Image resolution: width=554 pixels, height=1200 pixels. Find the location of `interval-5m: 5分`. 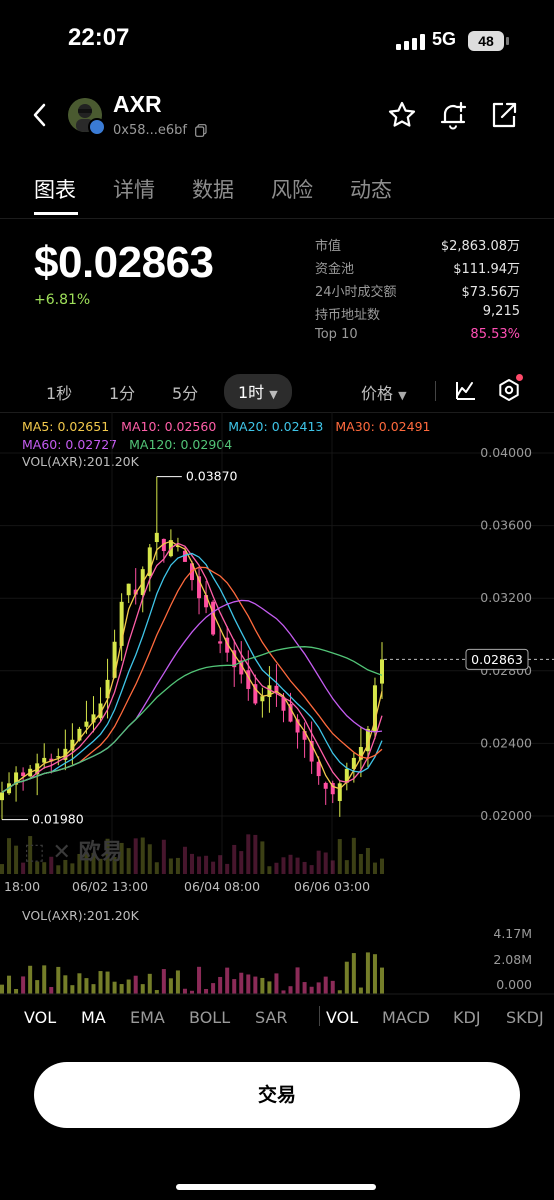

interval-5m: 5分 is located at coordinates (185, 392).